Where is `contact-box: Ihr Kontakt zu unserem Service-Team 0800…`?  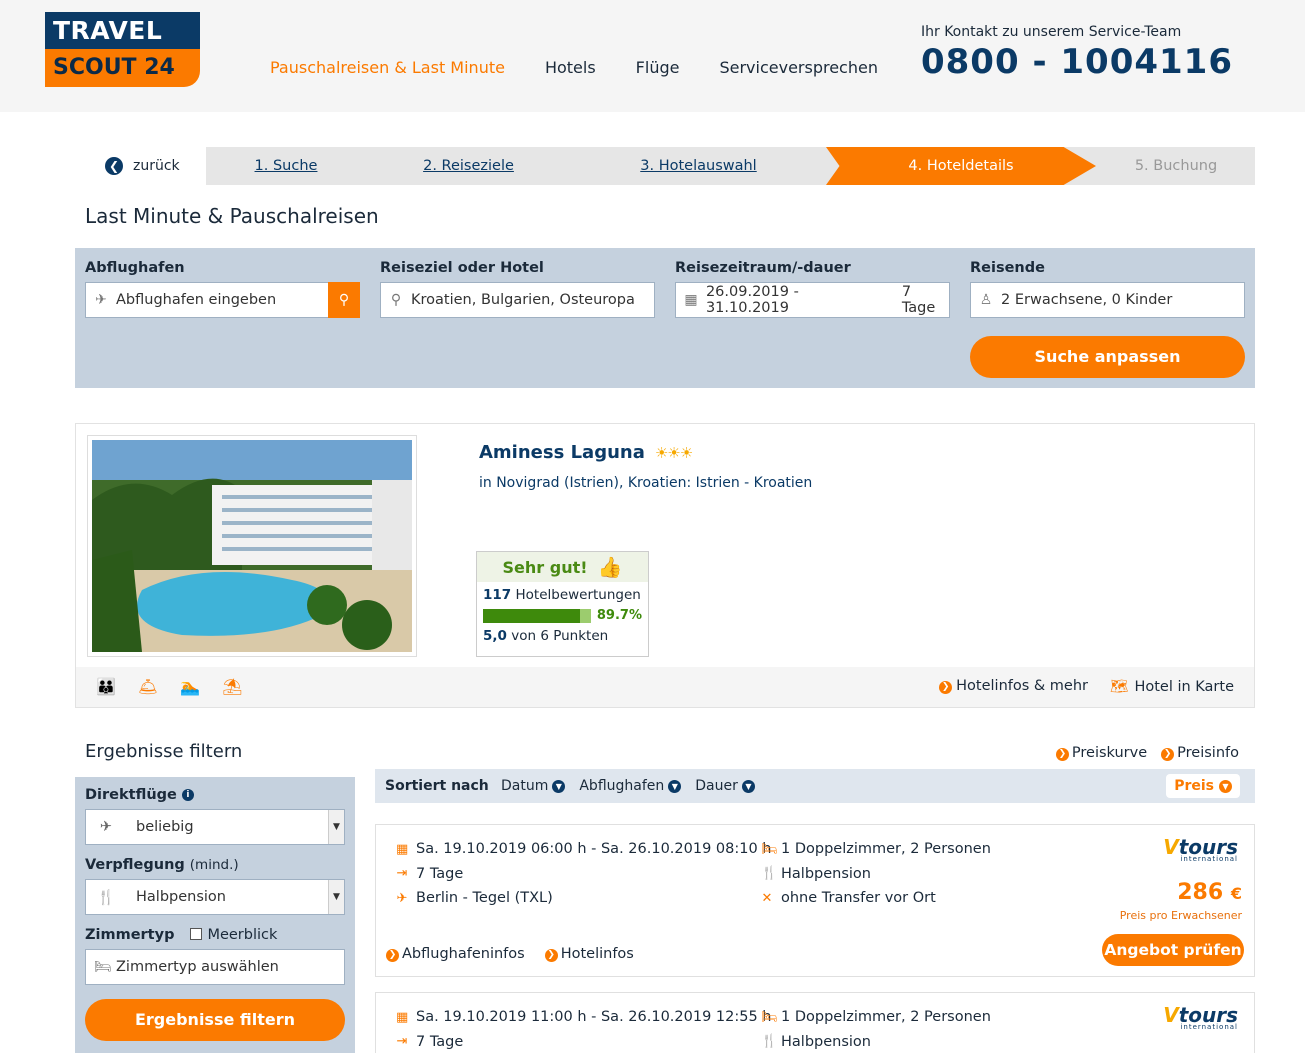
contact-box: Ihr Kontakt zu unserem Service-Team 0800… is located at coordinates (1077, 53).